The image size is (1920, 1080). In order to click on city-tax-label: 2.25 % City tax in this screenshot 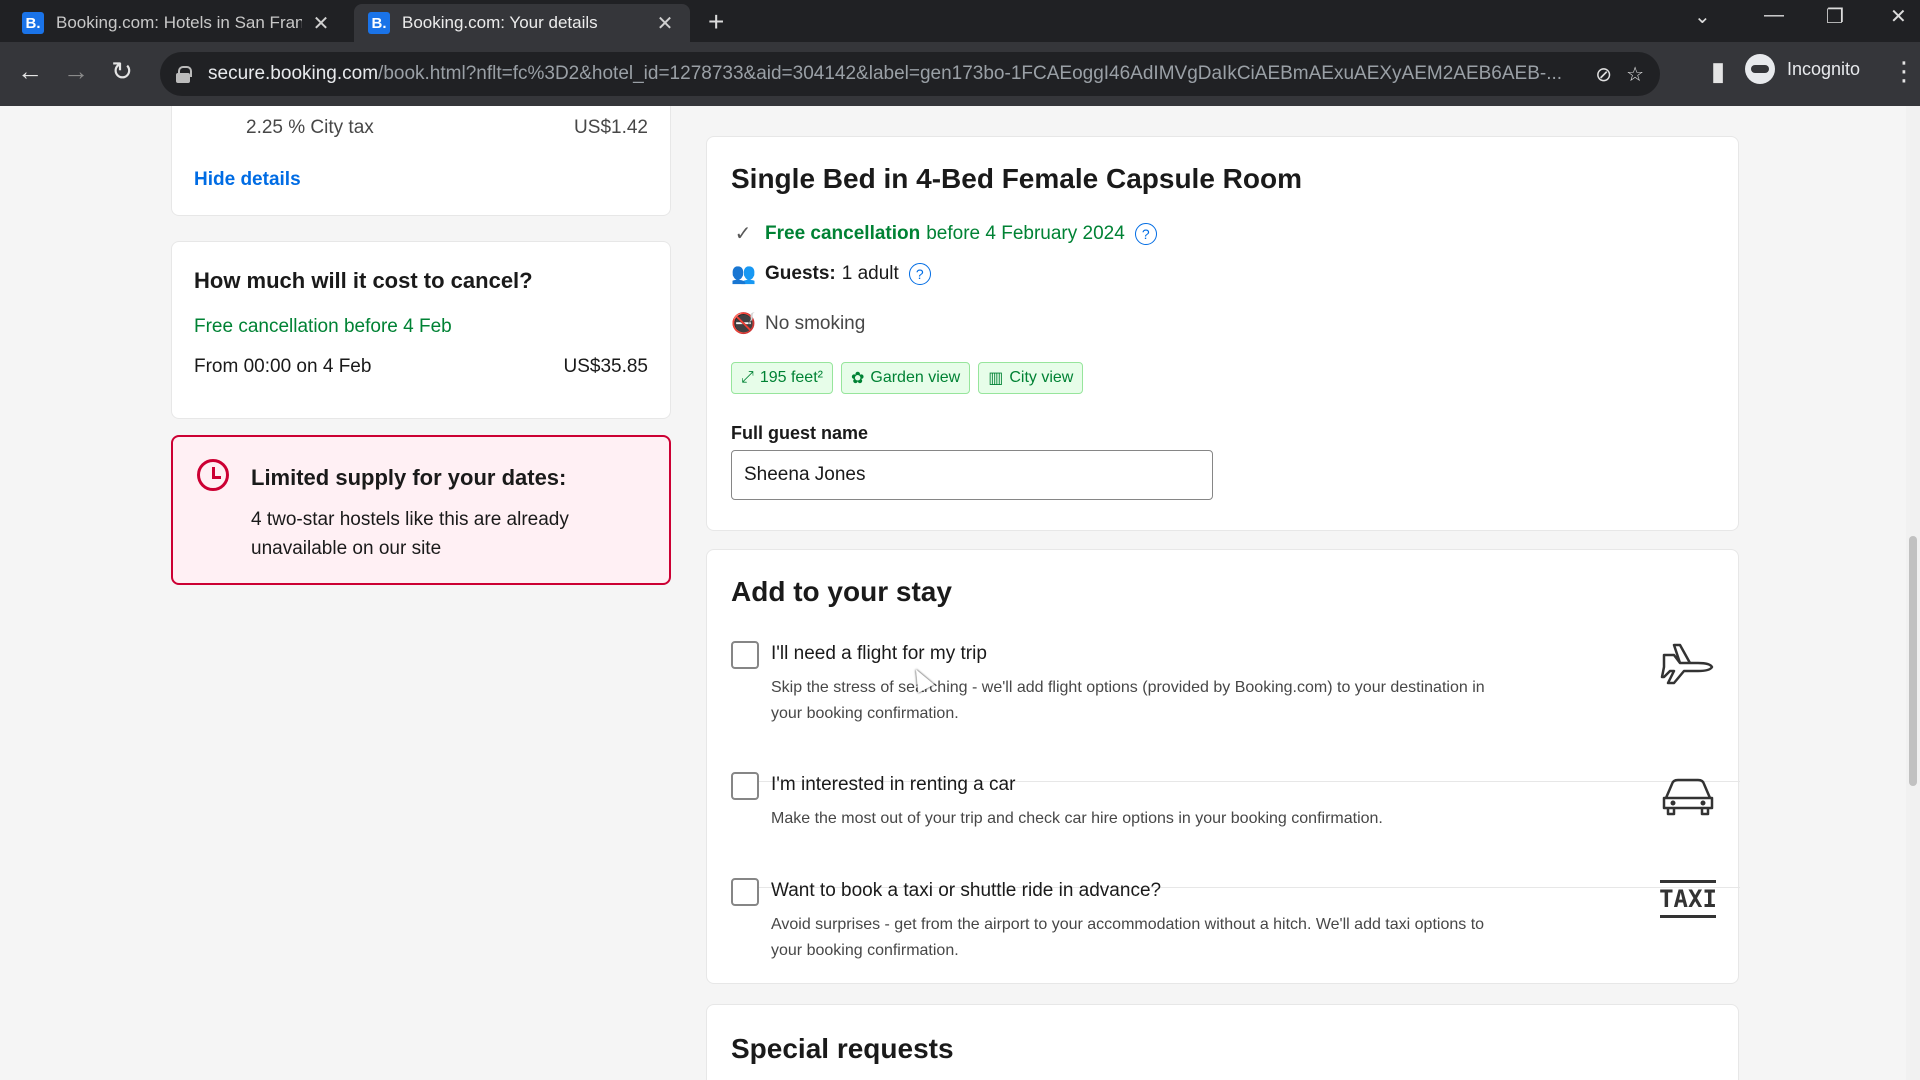, I will do `click(310, 127)`.